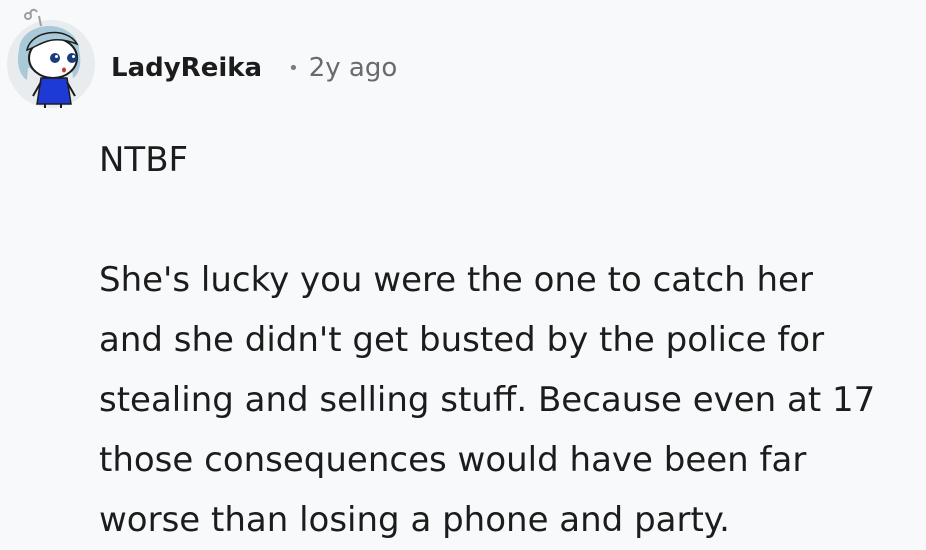 The height and width of the screenshot is (550, 926). I want to click on comment-author: LadyReika, so click(186, 68).